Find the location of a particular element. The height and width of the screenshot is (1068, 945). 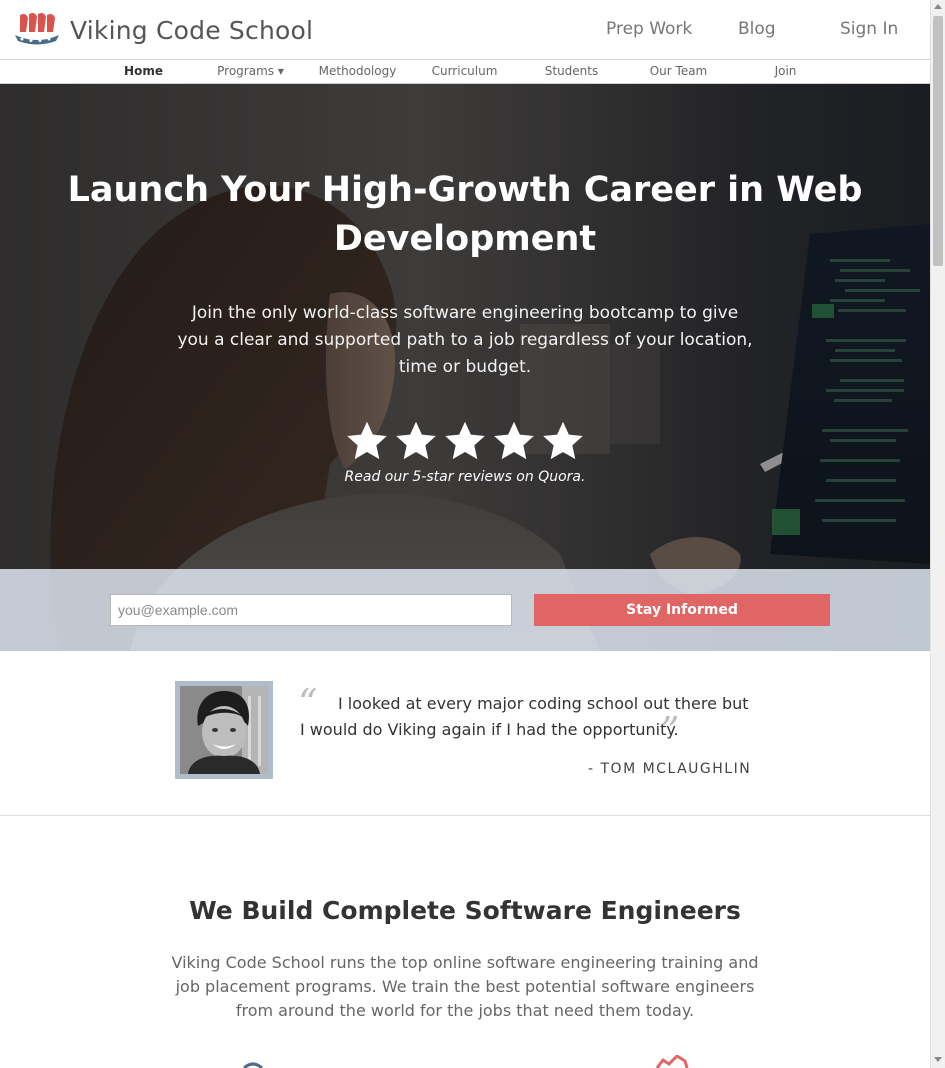

scroll-thumb is located at coordinates (938, 141).